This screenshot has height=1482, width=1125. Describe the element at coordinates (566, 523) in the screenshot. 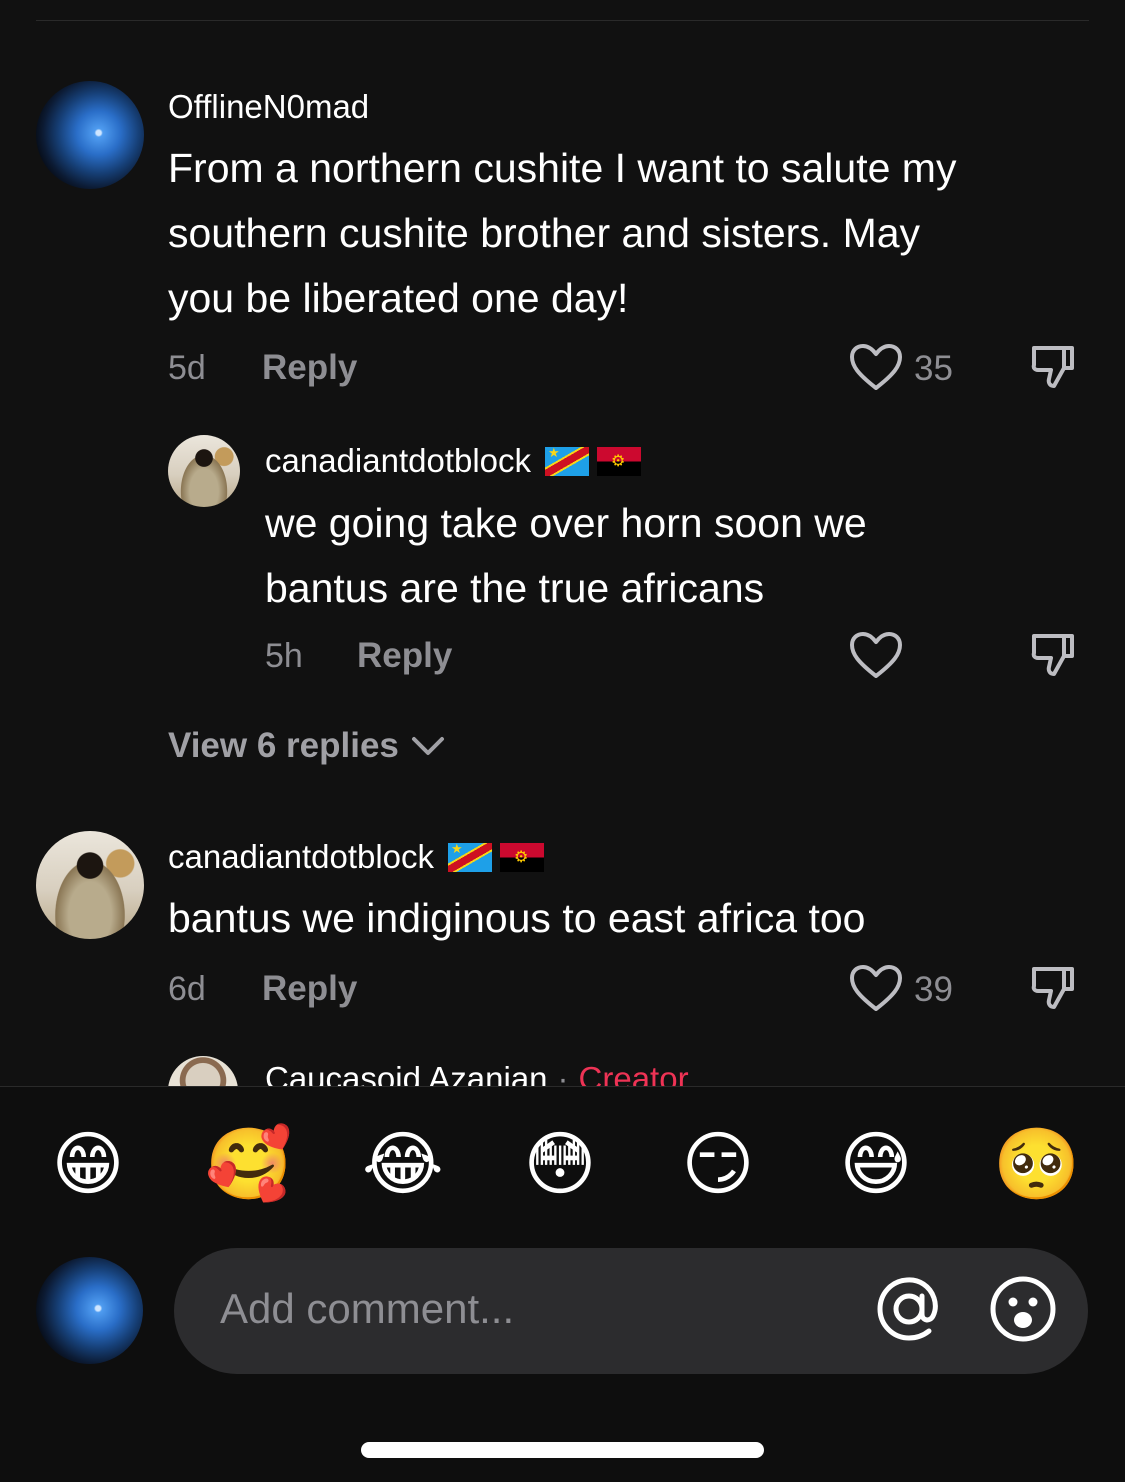

I see `comment-text-line: we going take over horn soon we` at that location.